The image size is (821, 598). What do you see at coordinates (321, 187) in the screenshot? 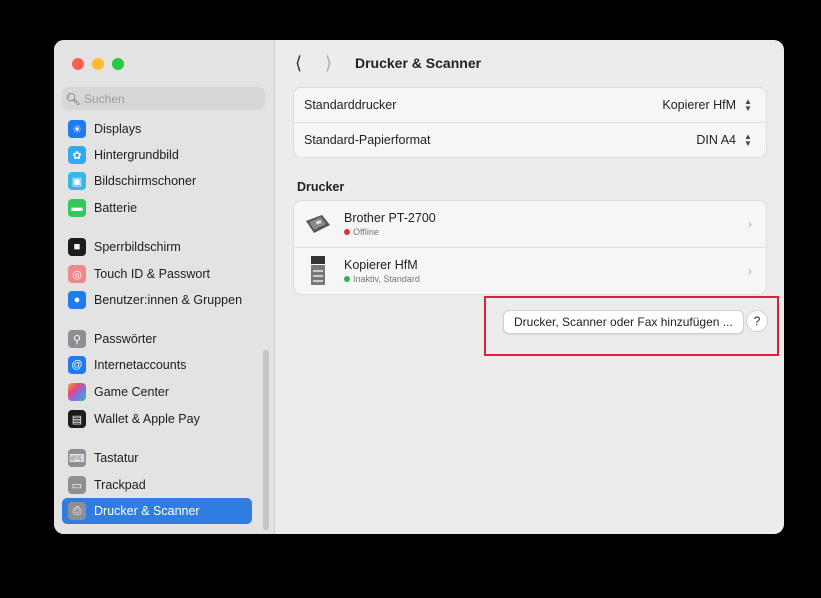
I see `printers-section-title: Drucker` at bounding box center [321, 187].